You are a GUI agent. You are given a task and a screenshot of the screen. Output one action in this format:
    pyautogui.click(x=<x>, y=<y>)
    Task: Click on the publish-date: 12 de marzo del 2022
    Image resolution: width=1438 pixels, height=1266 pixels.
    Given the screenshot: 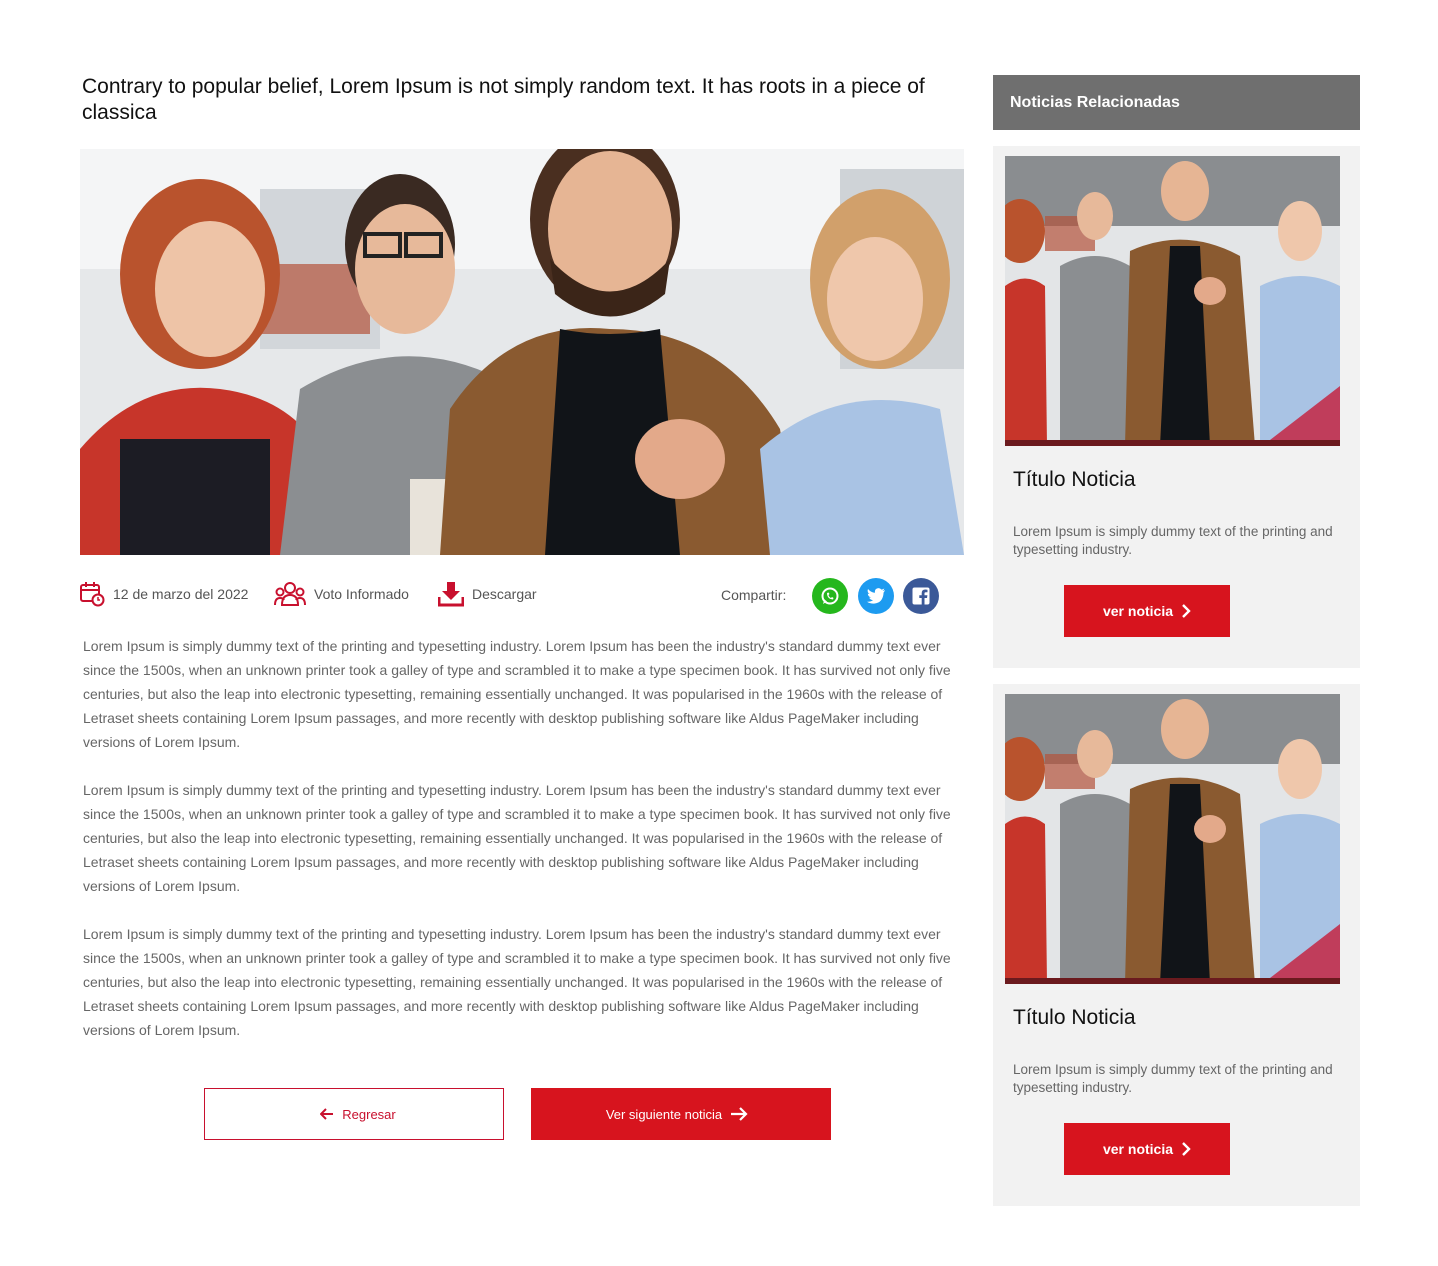 What is the action you would take?
    pyautogui.click(x=163, y=594)
    